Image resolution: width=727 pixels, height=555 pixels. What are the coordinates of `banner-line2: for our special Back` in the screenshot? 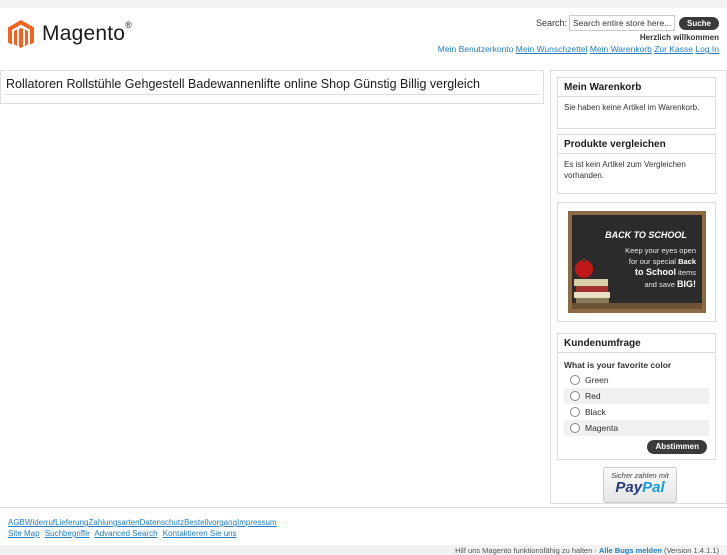 It's located at (663, 261).